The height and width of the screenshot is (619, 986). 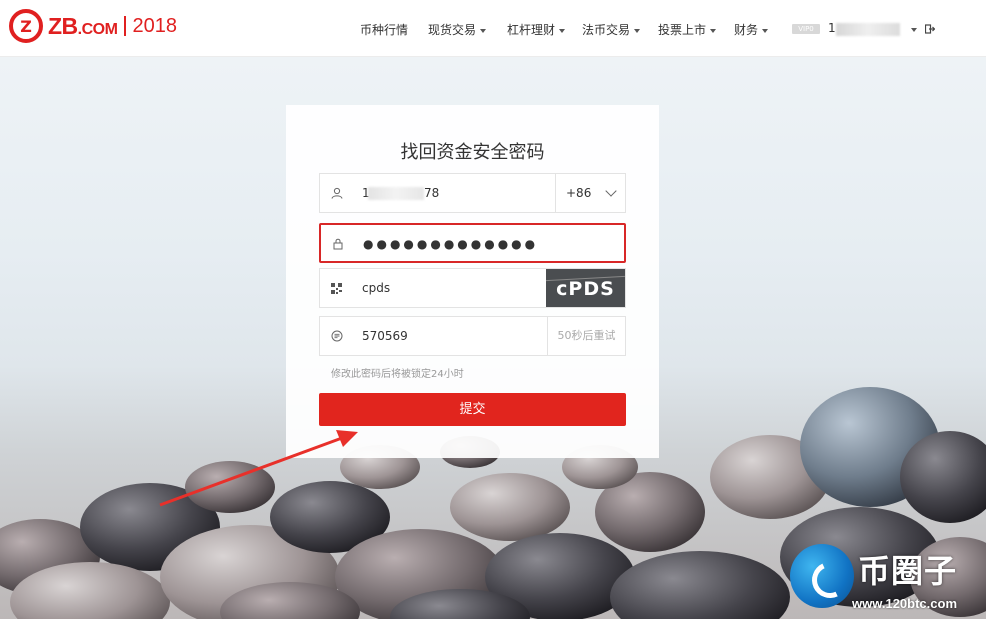 I want to click on vip-badge: VIP0, so click(x=806, y=29).